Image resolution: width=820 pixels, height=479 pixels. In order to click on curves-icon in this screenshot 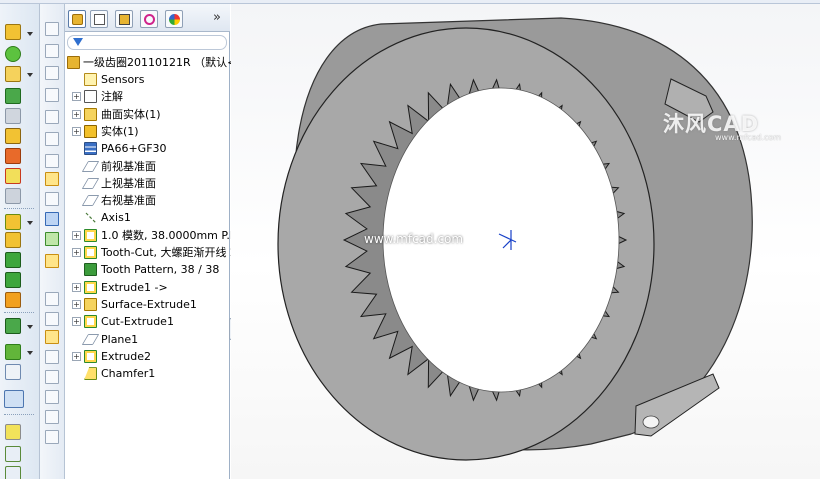, I will do `click(13, 352)`.